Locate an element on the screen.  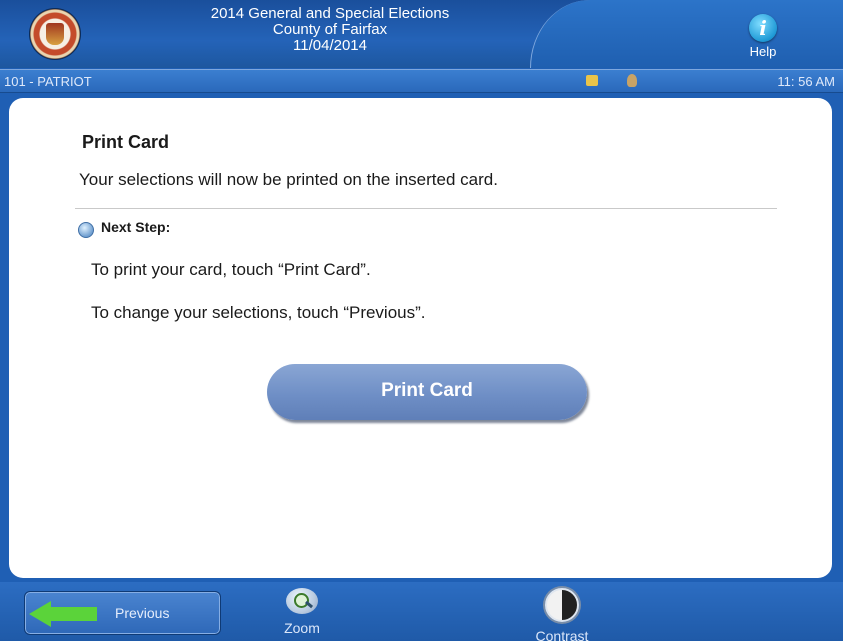
precinct-label: 101 - PATRIOT is located at coordinates (48, 81).